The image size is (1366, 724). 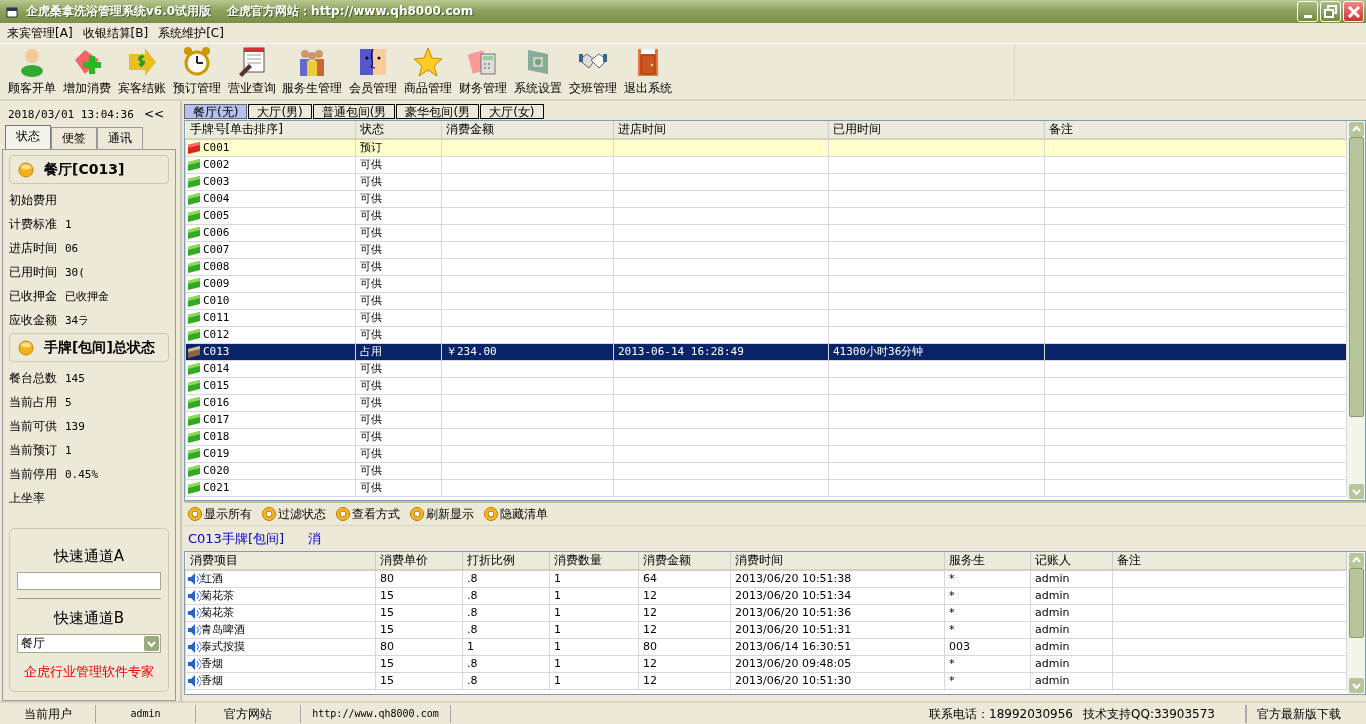 What do you see at coordinates (31, 71) in the screenshot?
I see `toolbar-button: 顾客开单` at bounding box center [31, 71].